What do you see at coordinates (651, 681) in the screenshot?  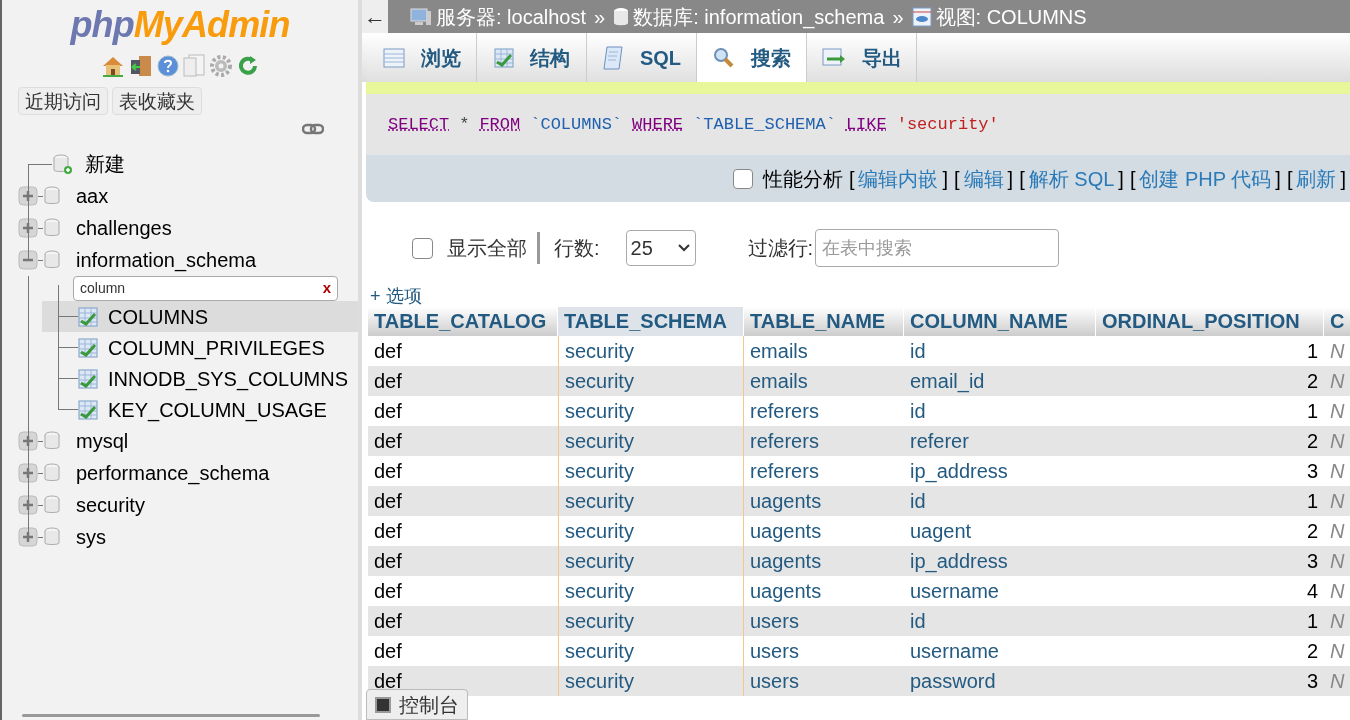 I see `table-cell: security` at bounding box center [651, 681].